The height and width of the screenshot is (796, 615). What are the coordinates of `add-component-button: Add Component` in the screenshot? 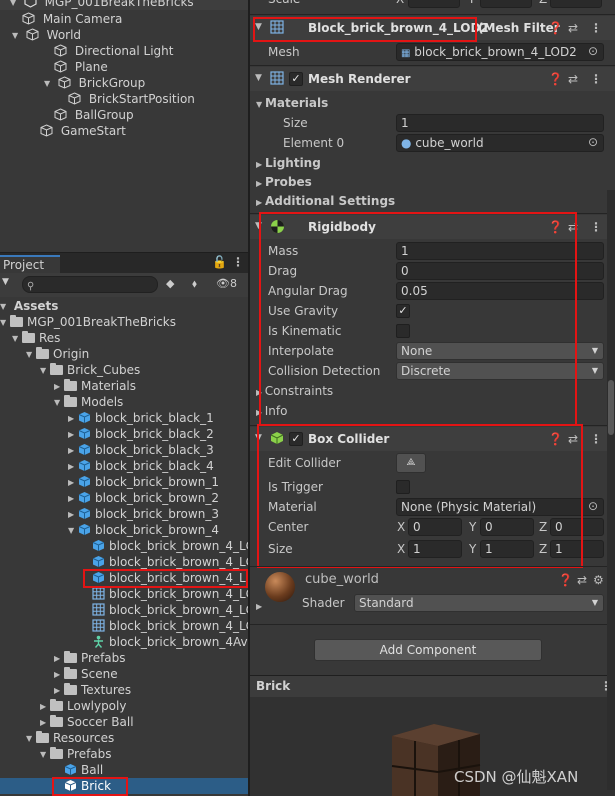 It's located at (428, 650).